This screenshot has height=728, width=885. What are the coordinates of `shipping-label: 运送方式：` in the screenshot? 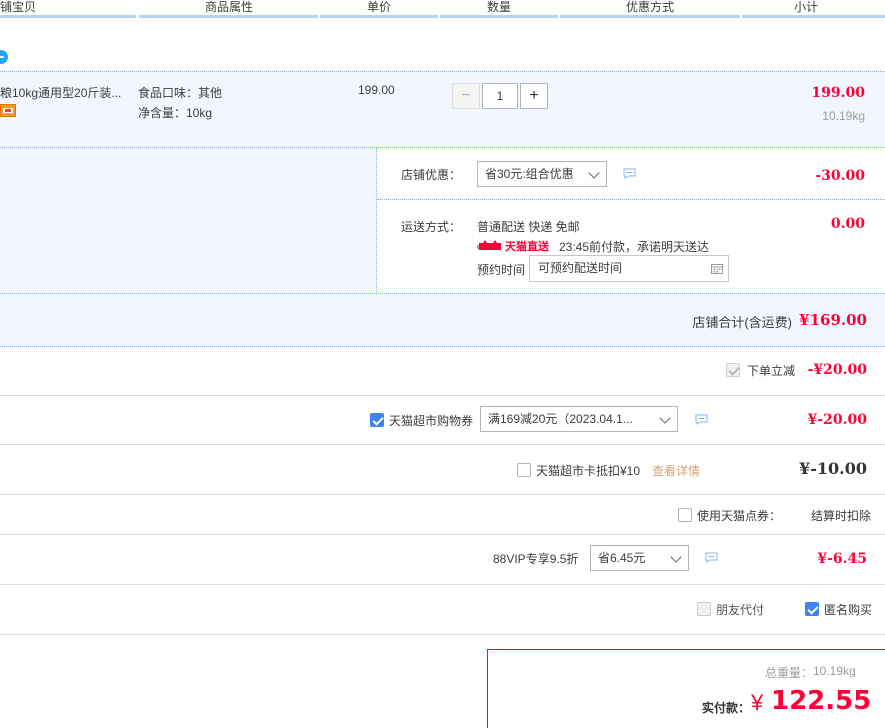 It's located at (431, 227).